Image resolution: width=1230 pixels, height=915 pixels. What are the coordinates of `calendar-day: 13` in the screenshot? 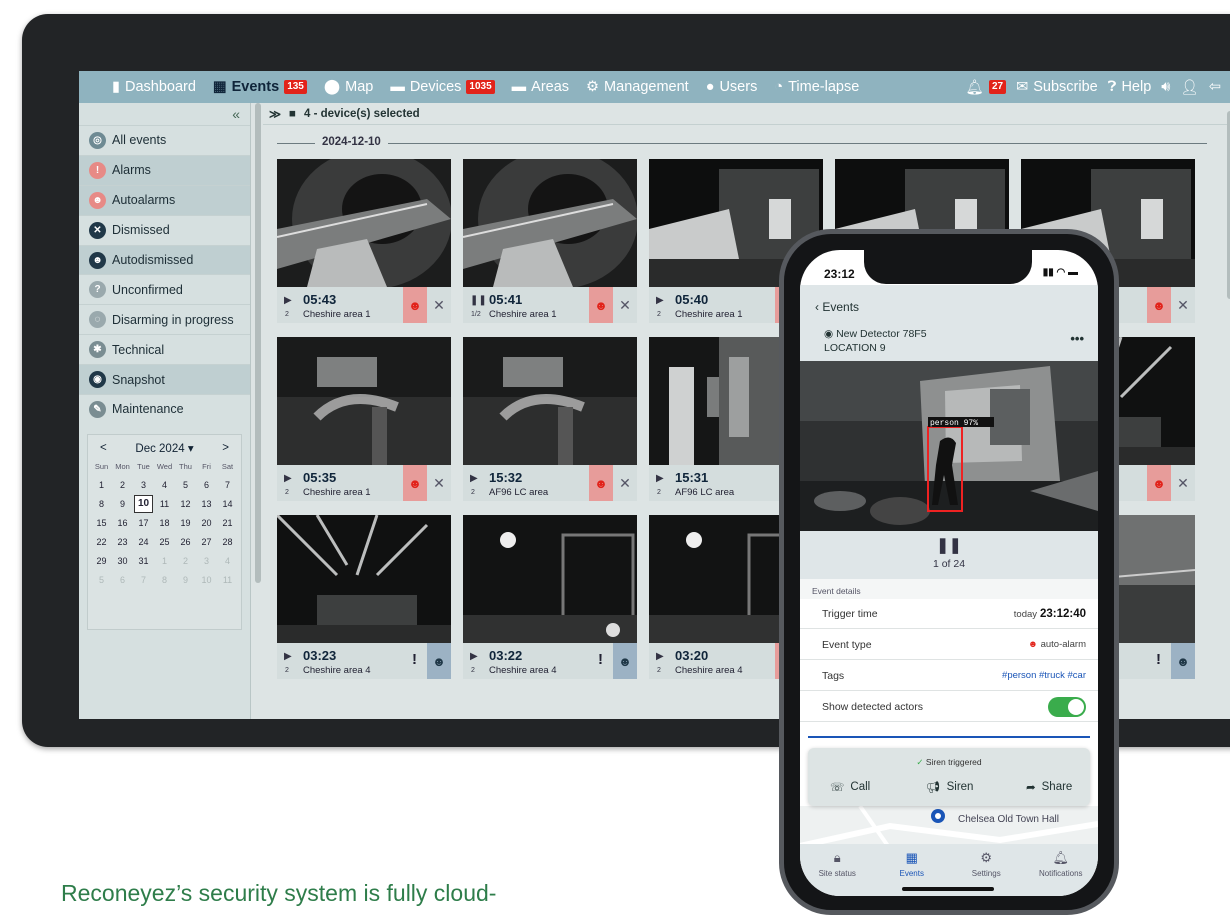 It's located at (206, 504).